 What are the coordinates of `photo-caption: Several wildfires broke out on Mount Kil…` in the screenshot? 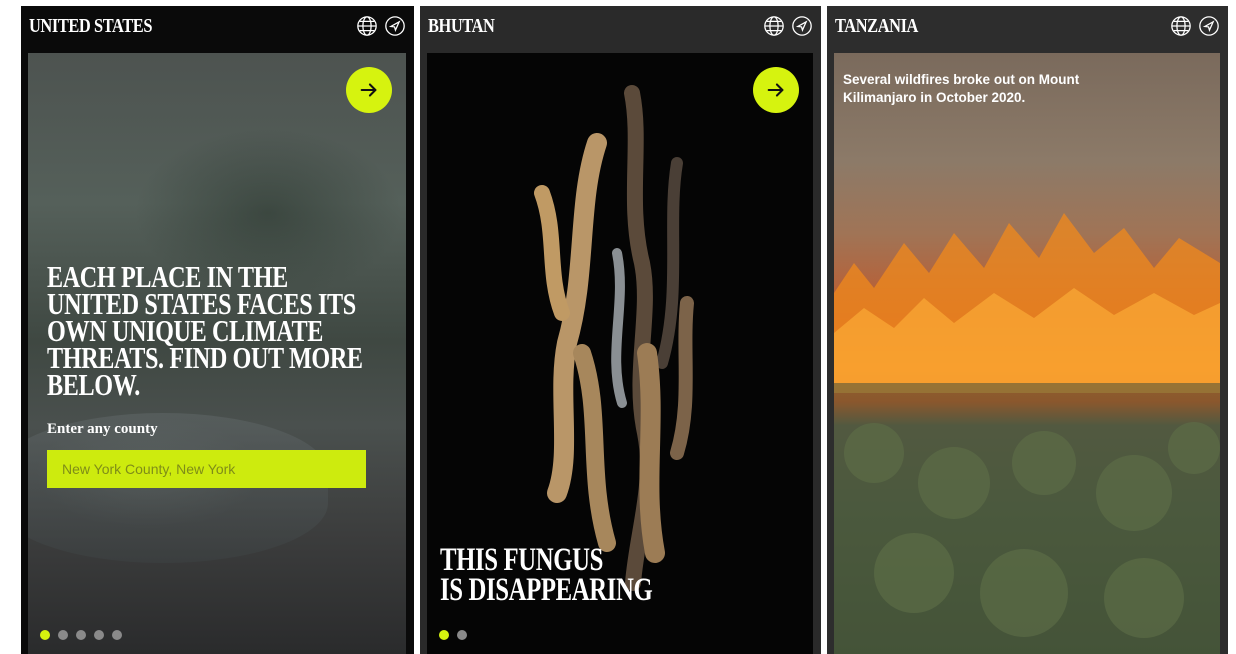 It's located at (961, 88).